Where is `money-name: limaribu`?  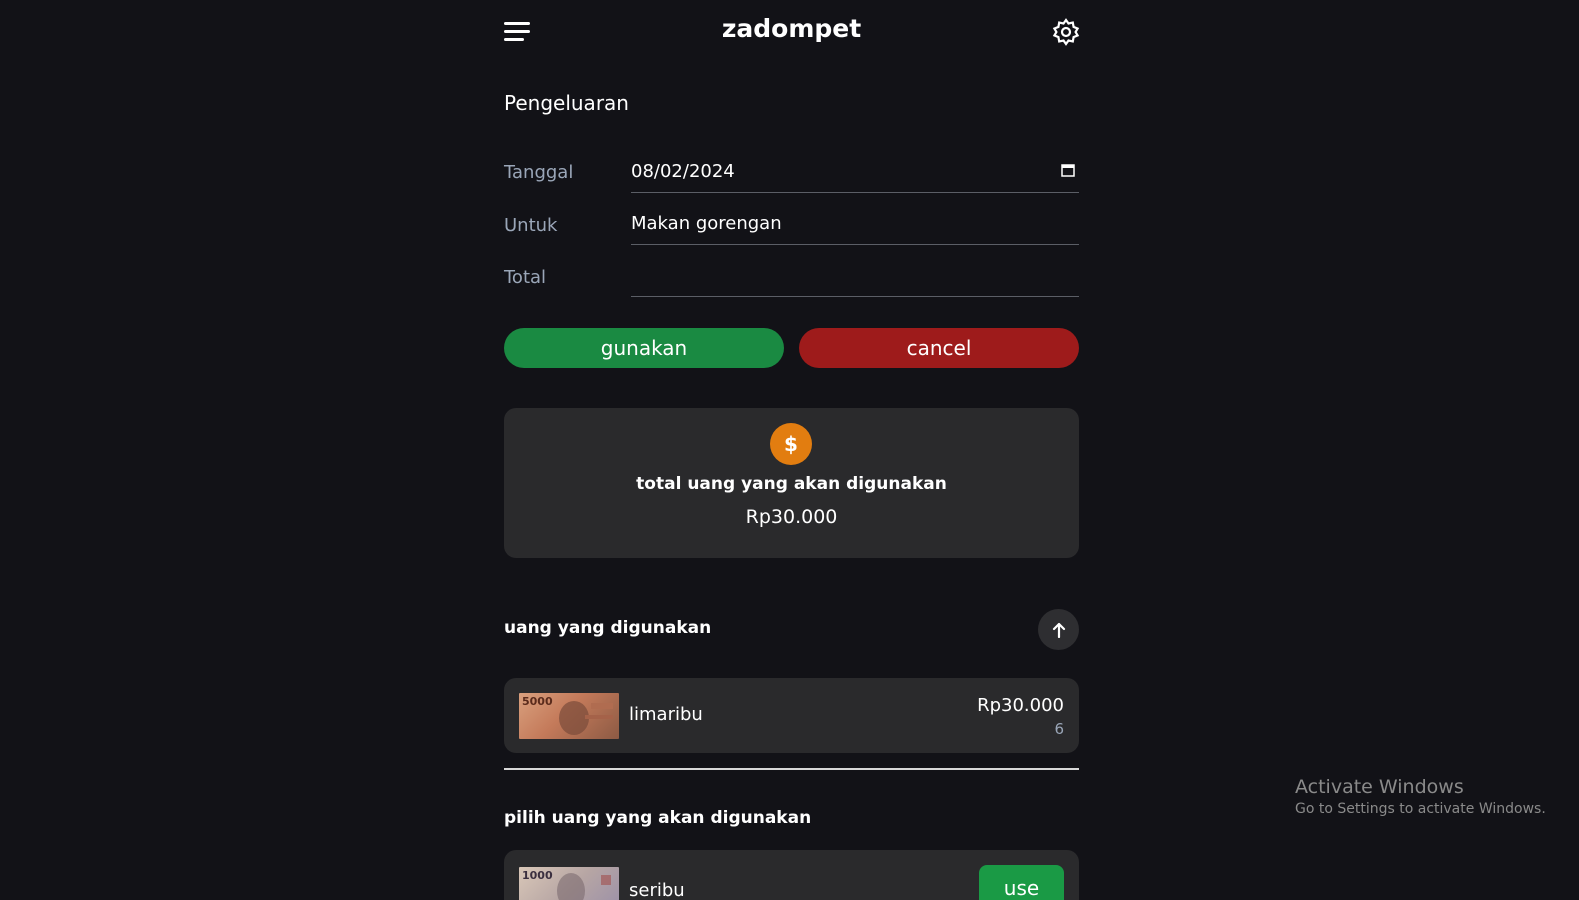
money-name: limaribu is located at coordinates (666, 714).